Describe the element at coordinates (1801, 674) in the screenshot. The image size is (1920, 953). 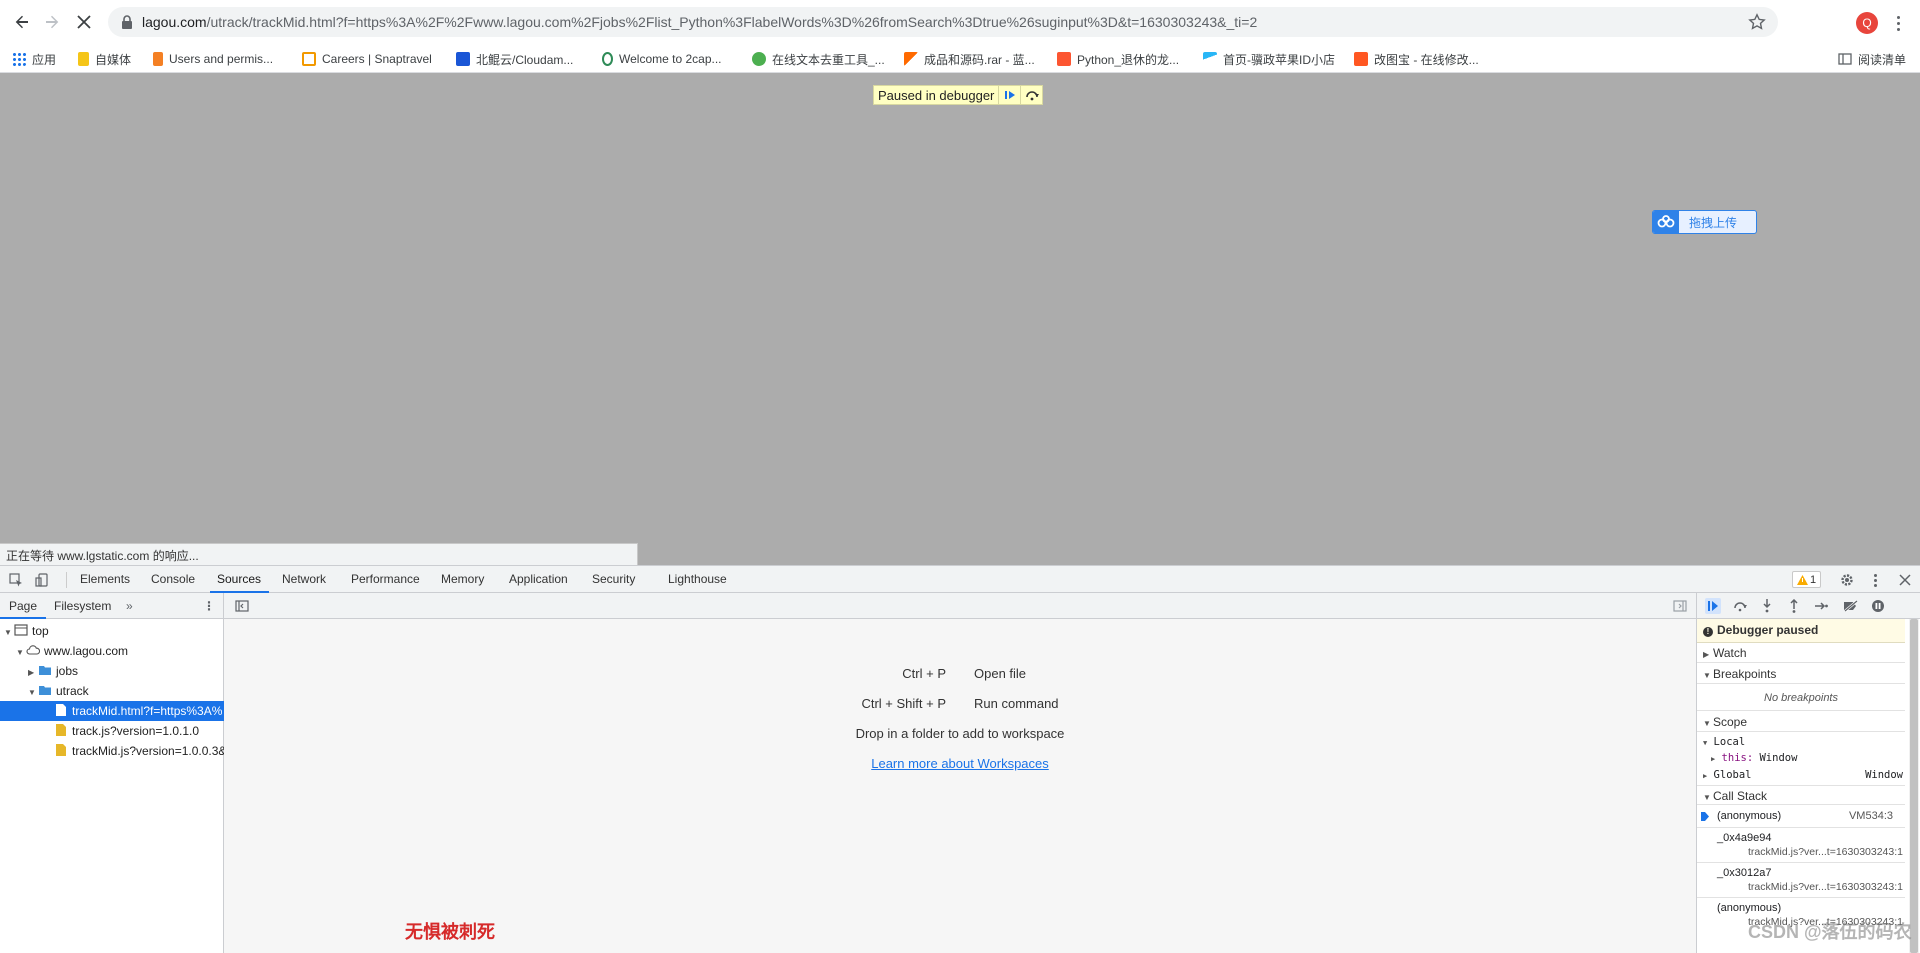
I see `section-breakpoints: ▼ Breakpoints` at that location.